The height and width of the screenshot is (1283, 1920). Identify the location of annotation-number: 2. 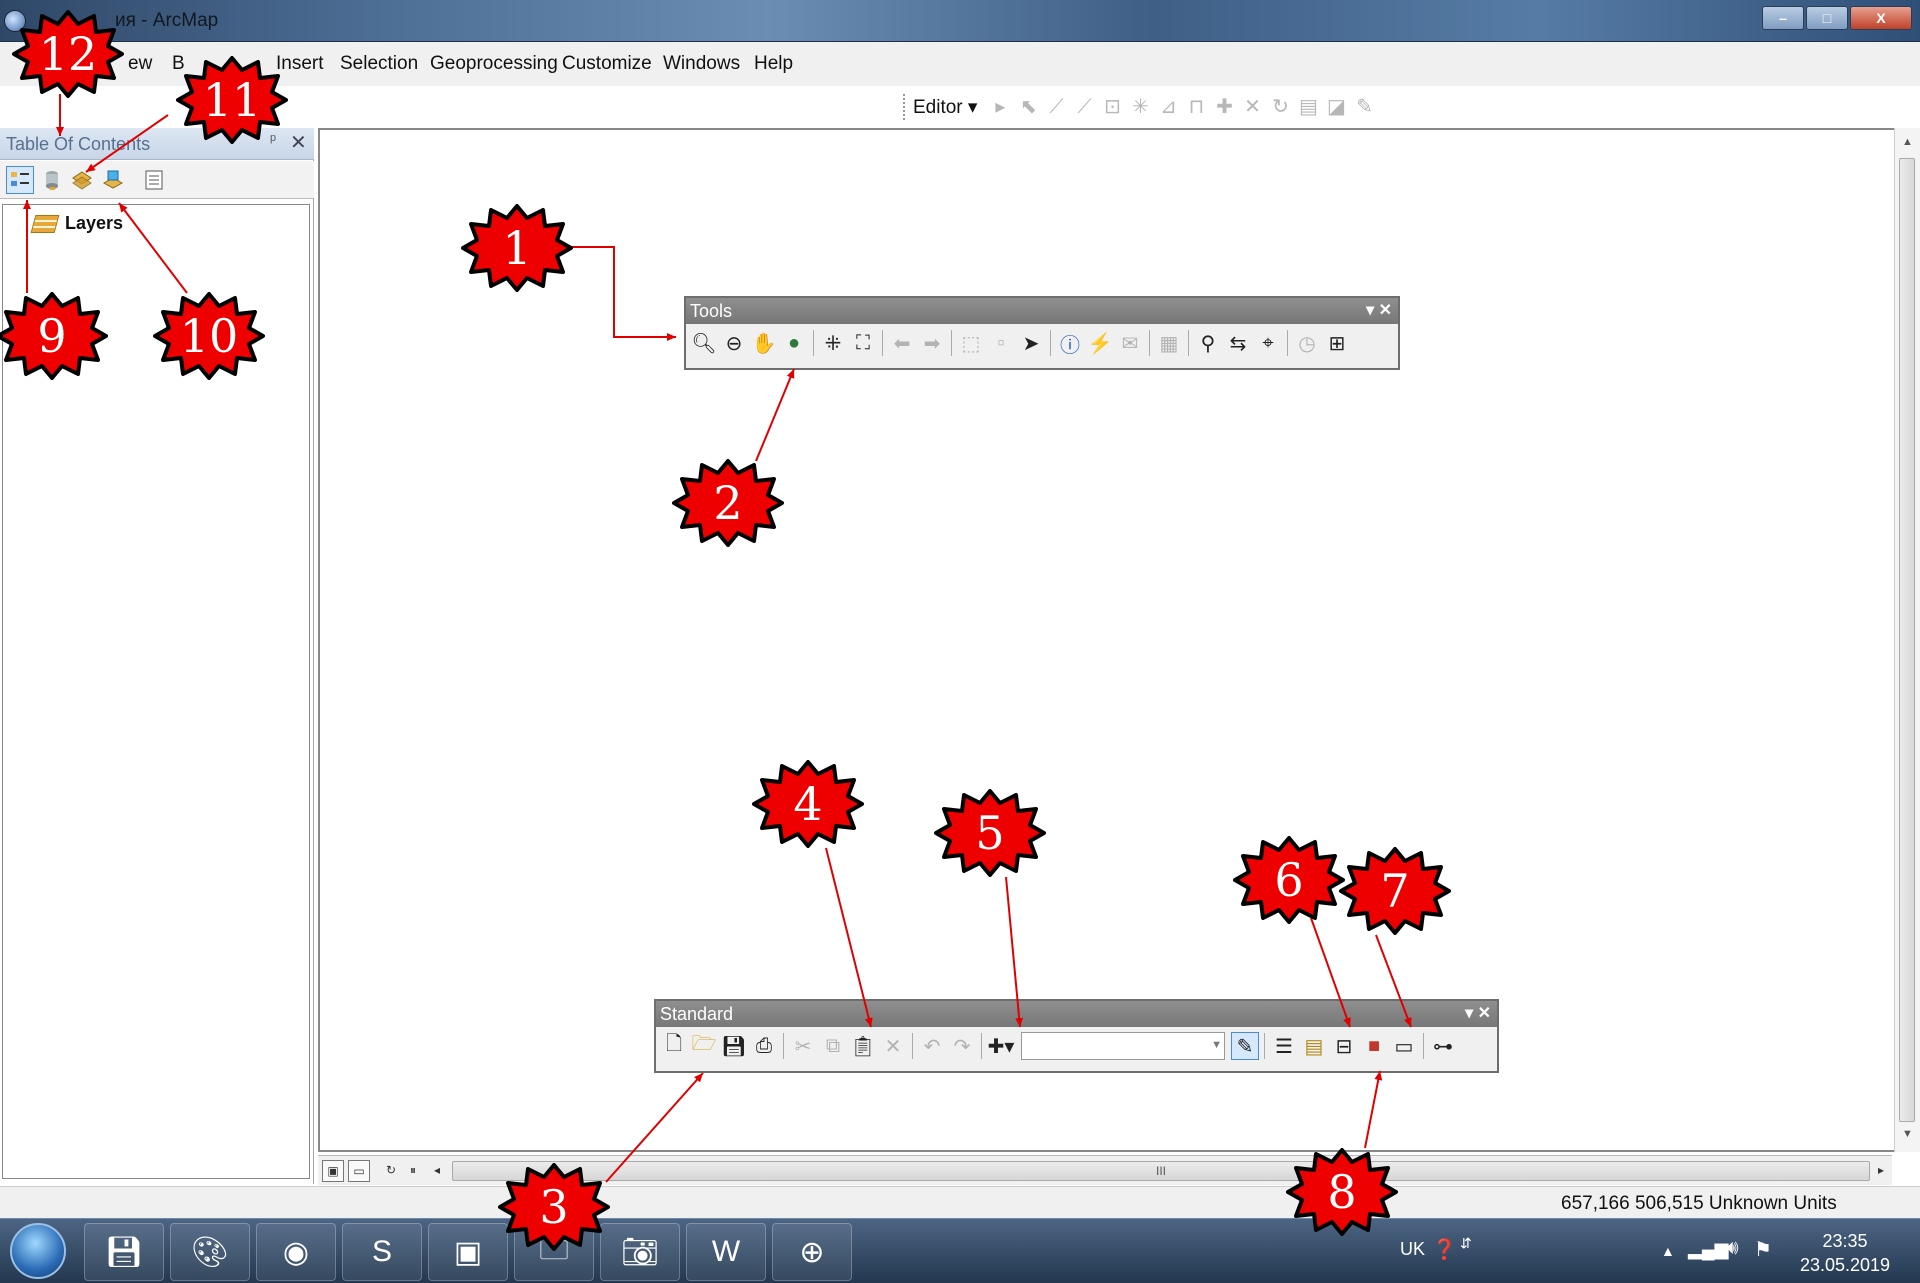
(728, 503).